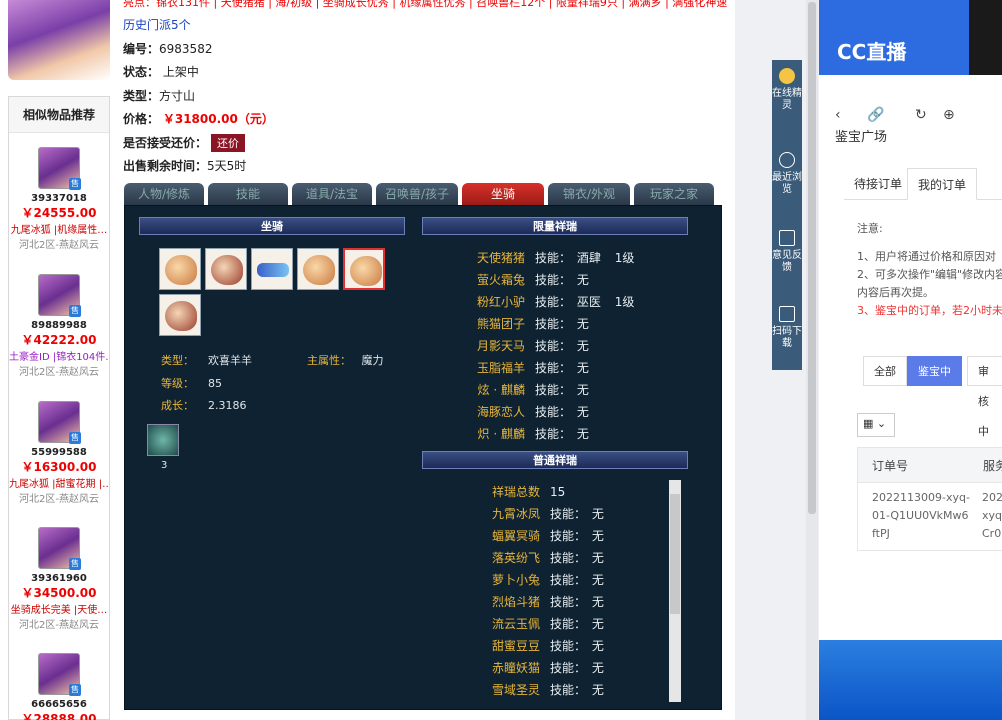 The image size is (1002, 720). Describe the element at coordinates (228, 143) in the screenshot. I see `haggle-button: 还价` at that location.